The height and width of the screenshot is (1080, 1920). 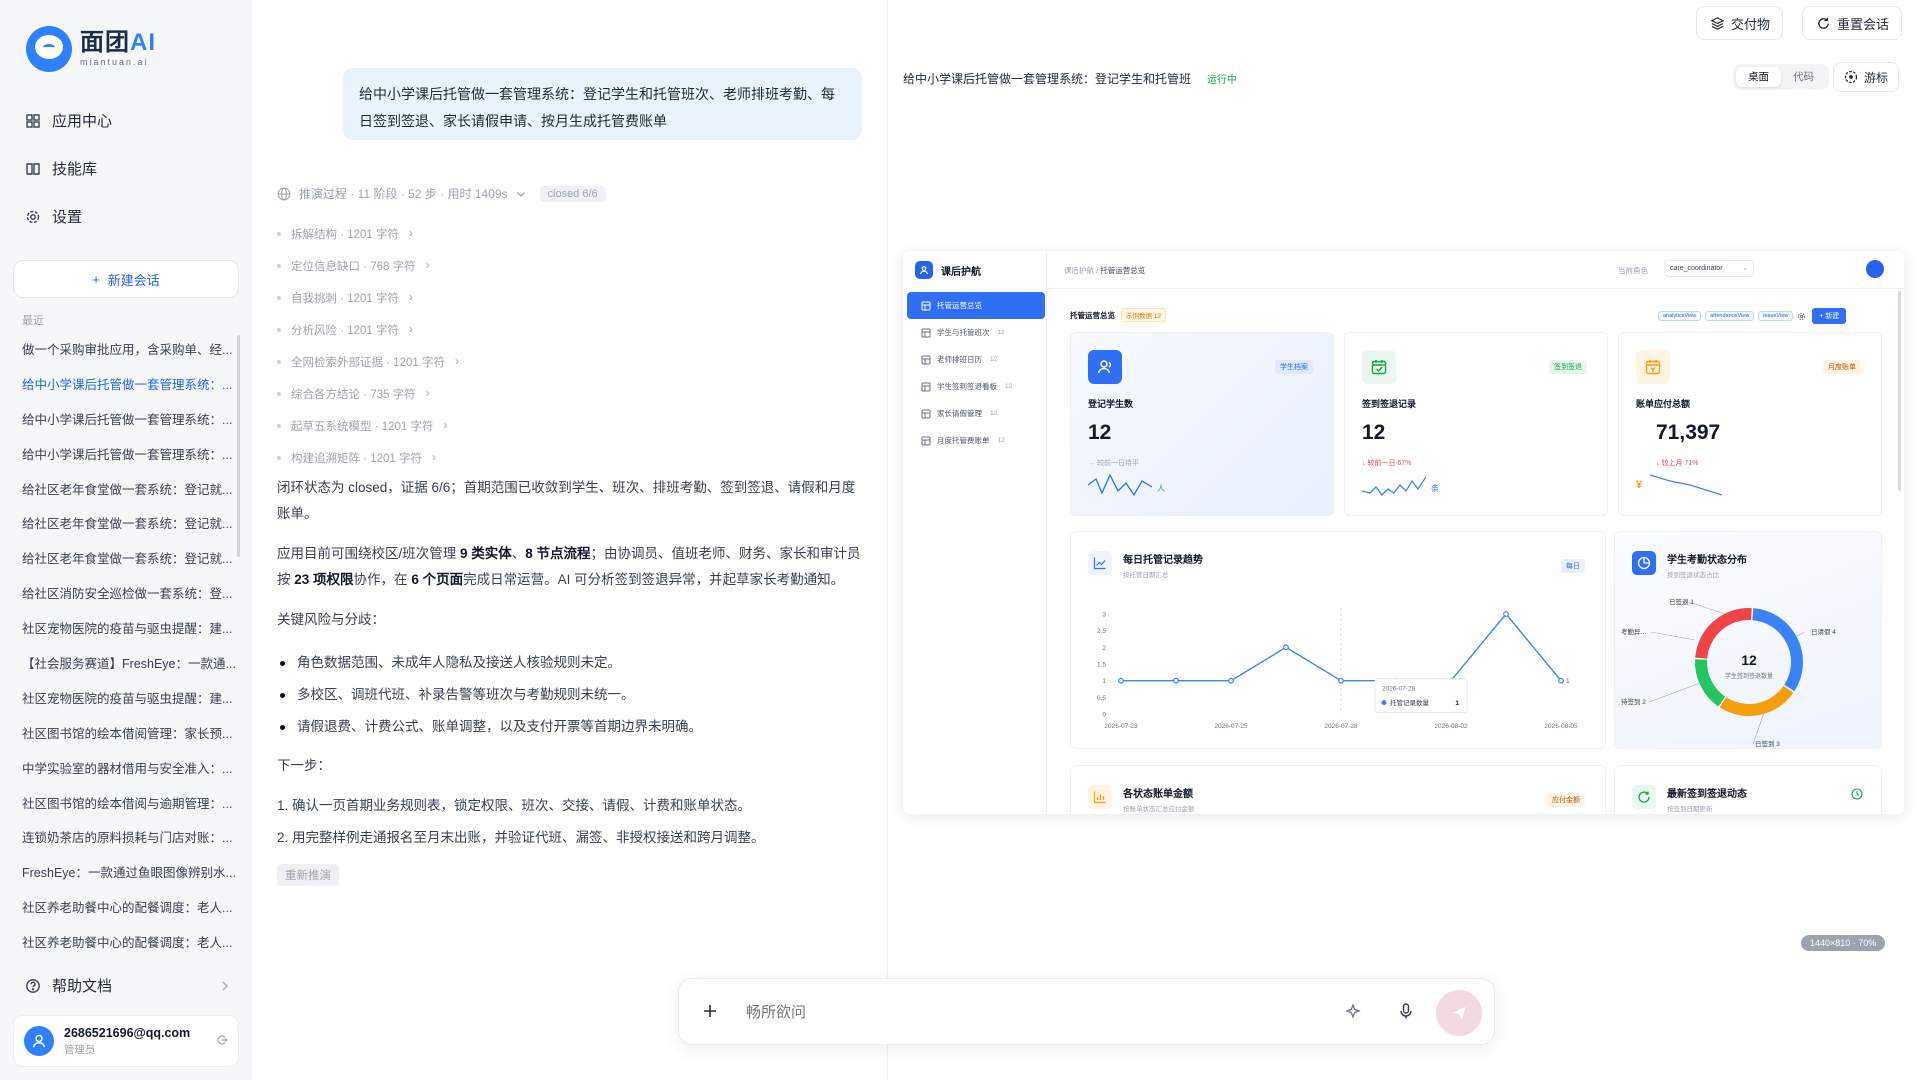 What do you see at coordinates (91, 49) in the screenshot?
I see `brand-logo: 面团AI miantuan.ai` at bounding box center [91, 49].